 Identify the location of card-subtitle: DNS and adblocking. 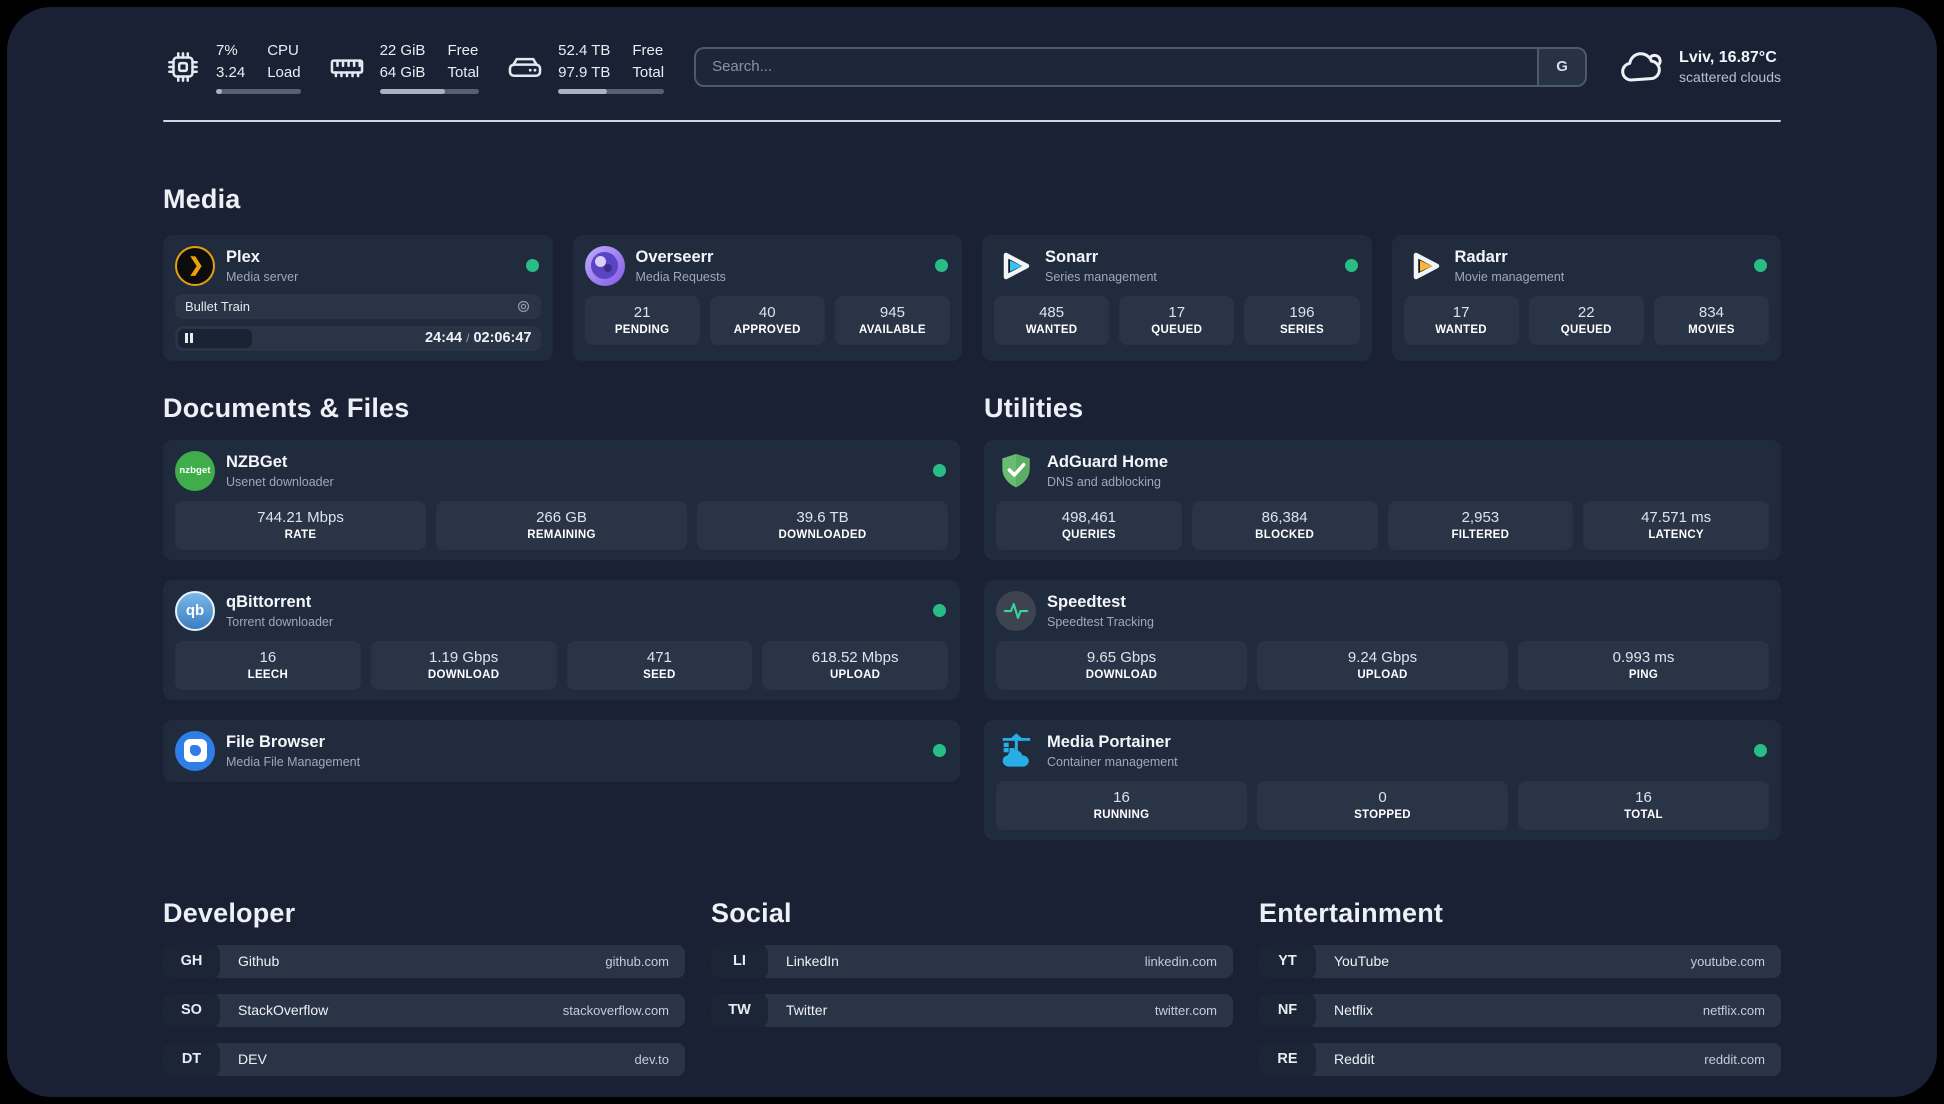
(1104, 481).